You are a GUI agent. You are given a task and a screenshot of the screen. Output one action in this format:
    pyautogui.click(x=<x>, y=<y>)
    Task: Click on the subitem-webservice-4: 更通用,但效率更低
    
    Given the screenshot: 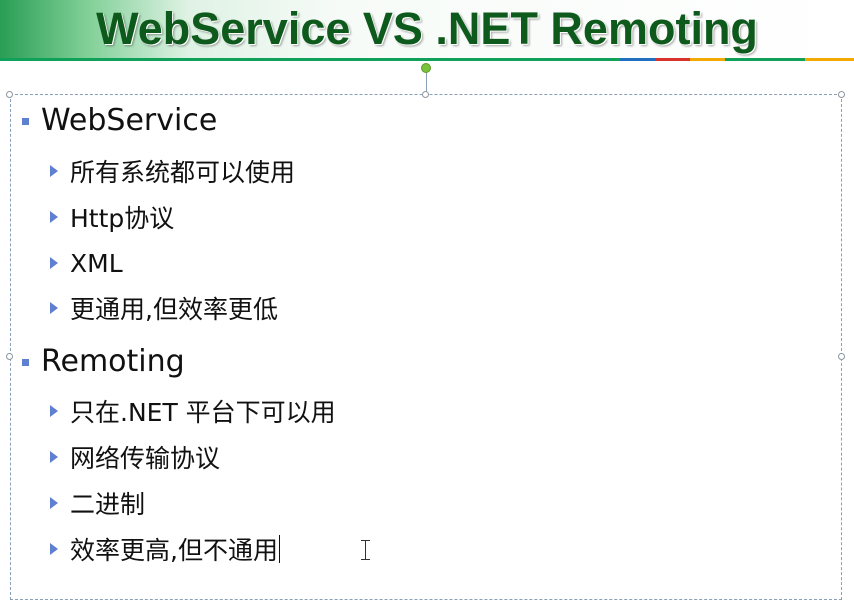 What is the action you would take?
    pyautogui.click(x=164, y=308)
    